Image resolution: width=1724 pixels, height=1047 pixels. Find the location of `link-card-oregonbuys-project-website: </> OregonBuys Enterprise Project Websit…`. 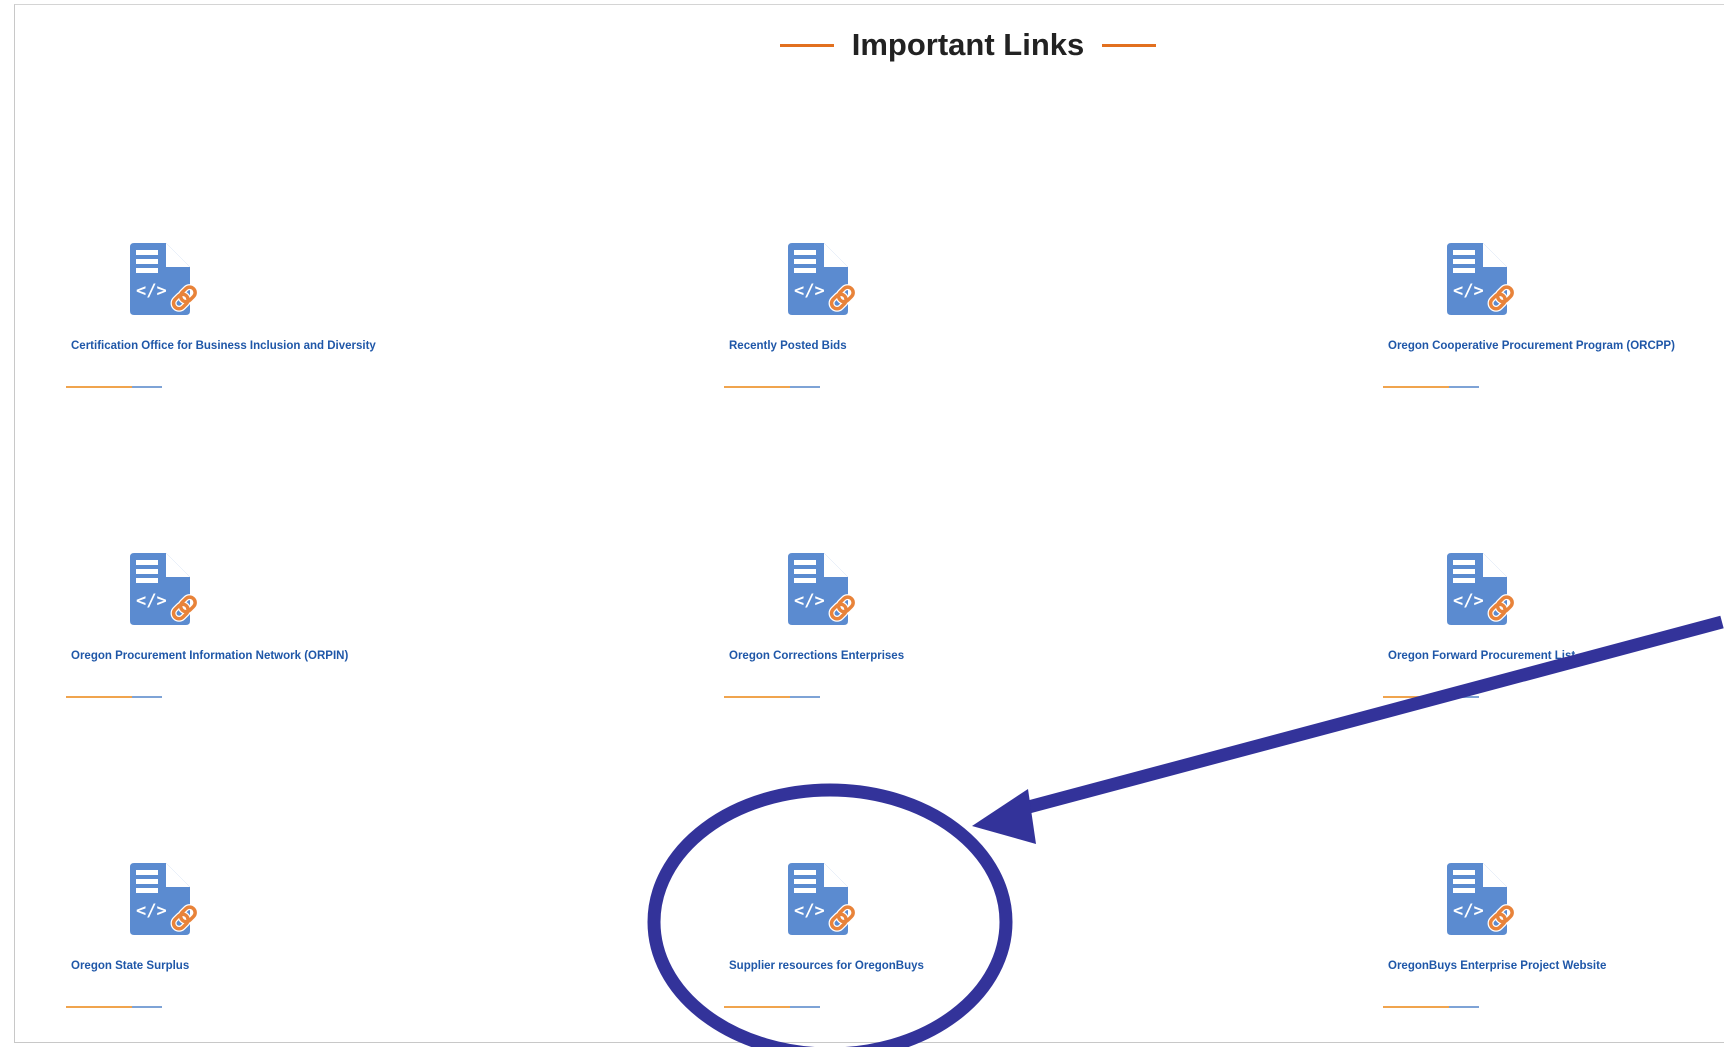

link-card-oregonbuys-project-website: </> OregonBuys Enterprise Project Websit… is located at coordinates (1553, 946).